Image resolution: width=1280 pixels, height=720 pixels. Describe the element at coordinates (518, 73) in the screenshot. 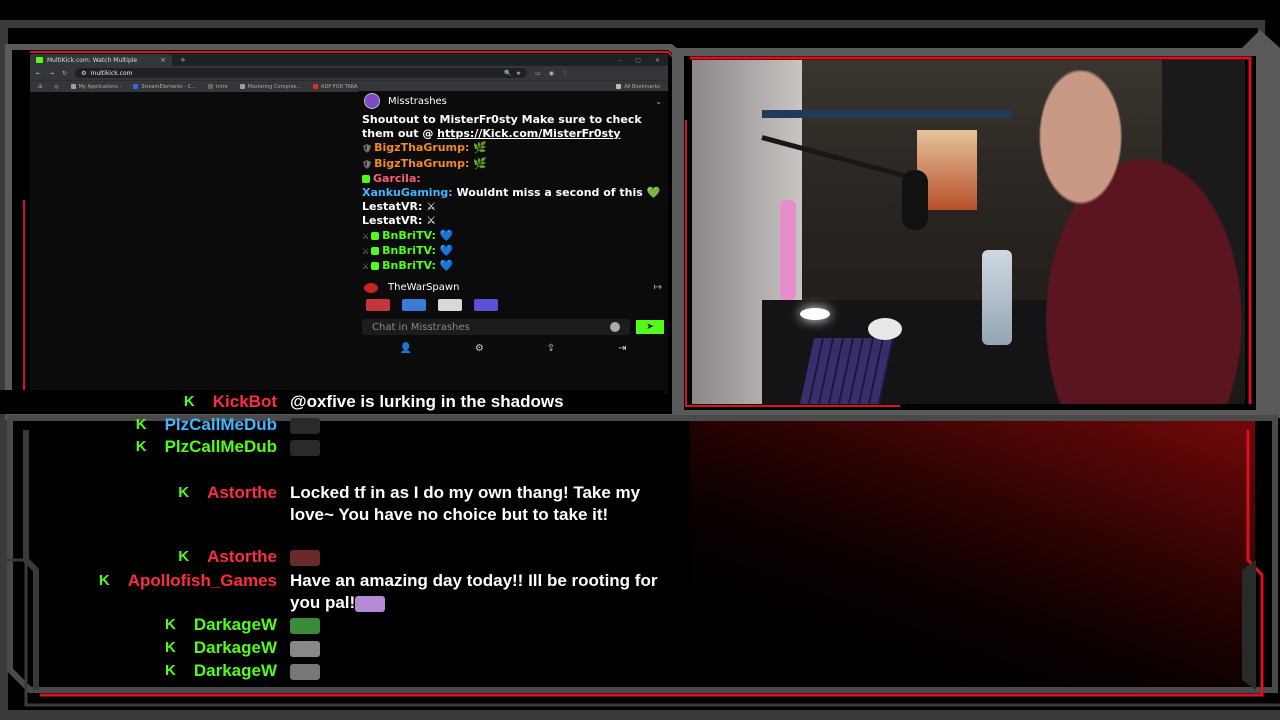

I see `star-icon: ★` at that location.